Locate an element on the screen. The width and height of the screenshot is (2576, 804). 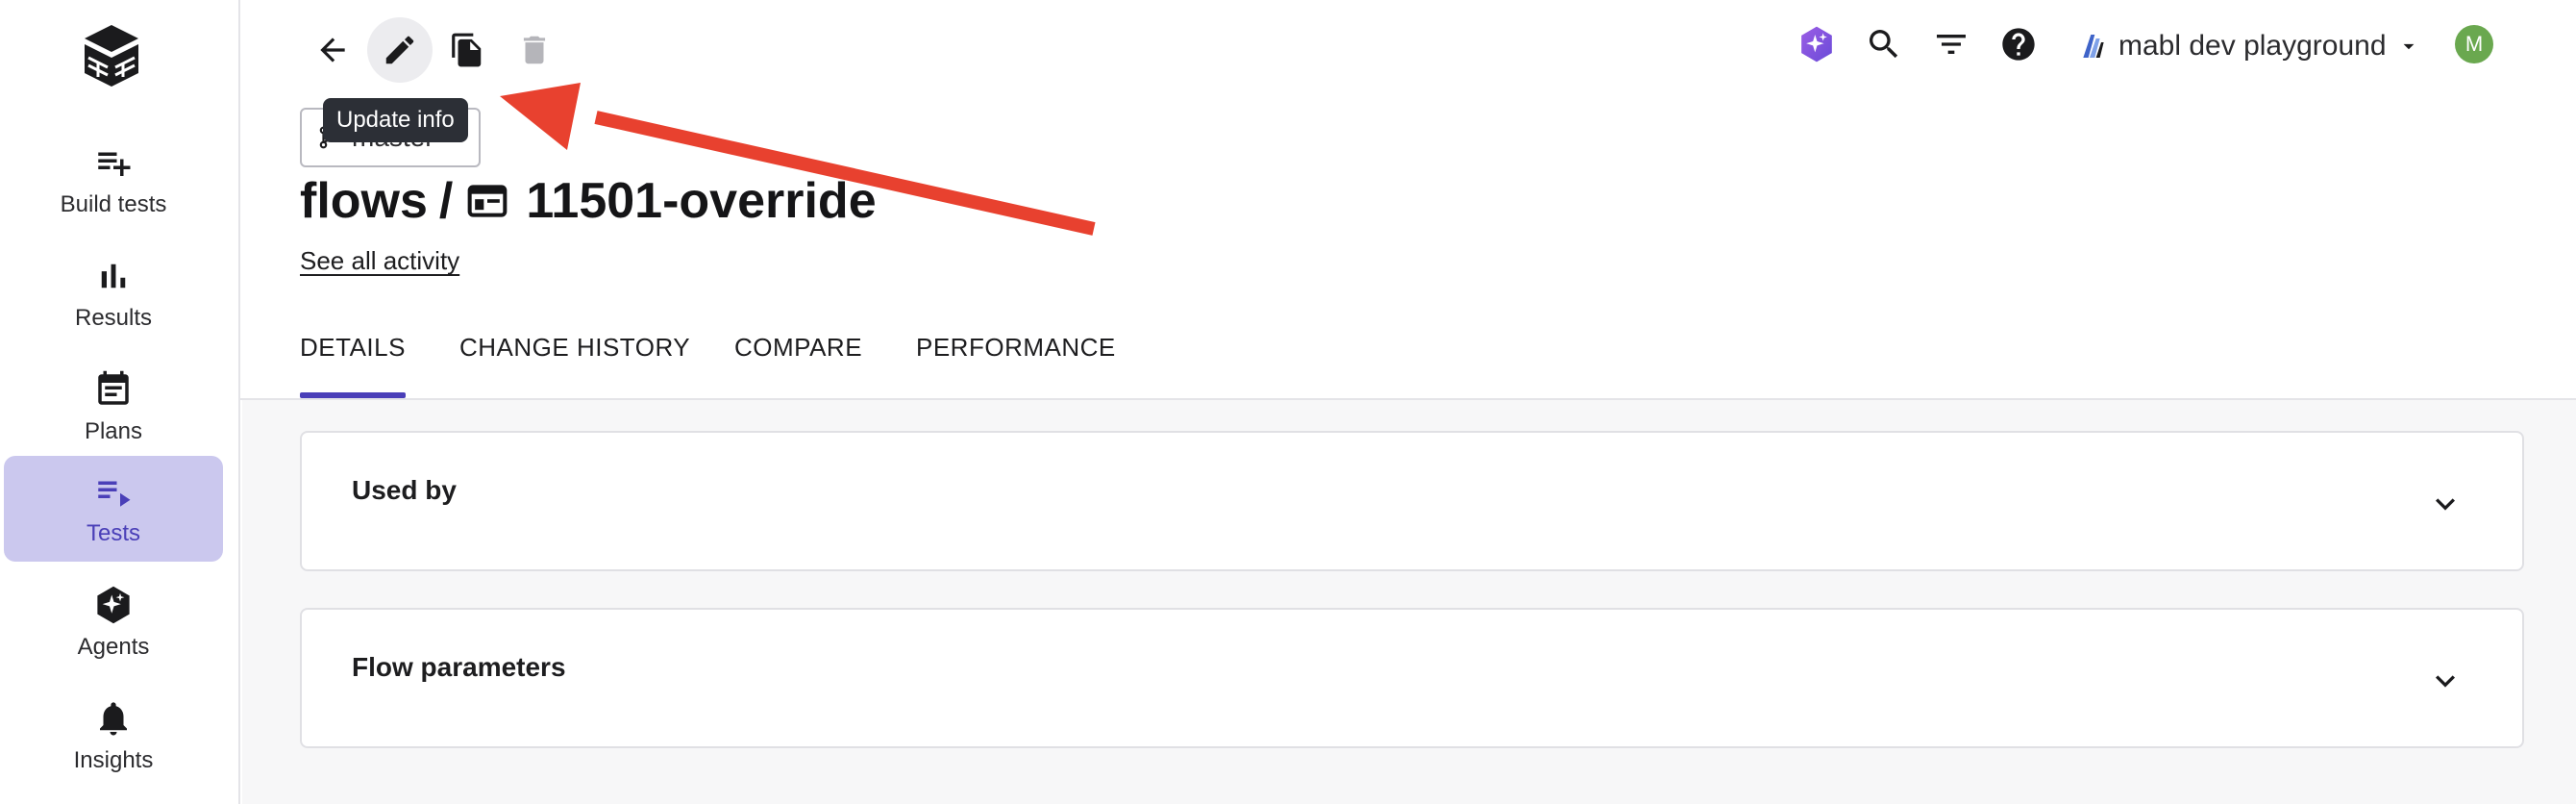
bar-chart-icon is located at coordinates (113, 276).